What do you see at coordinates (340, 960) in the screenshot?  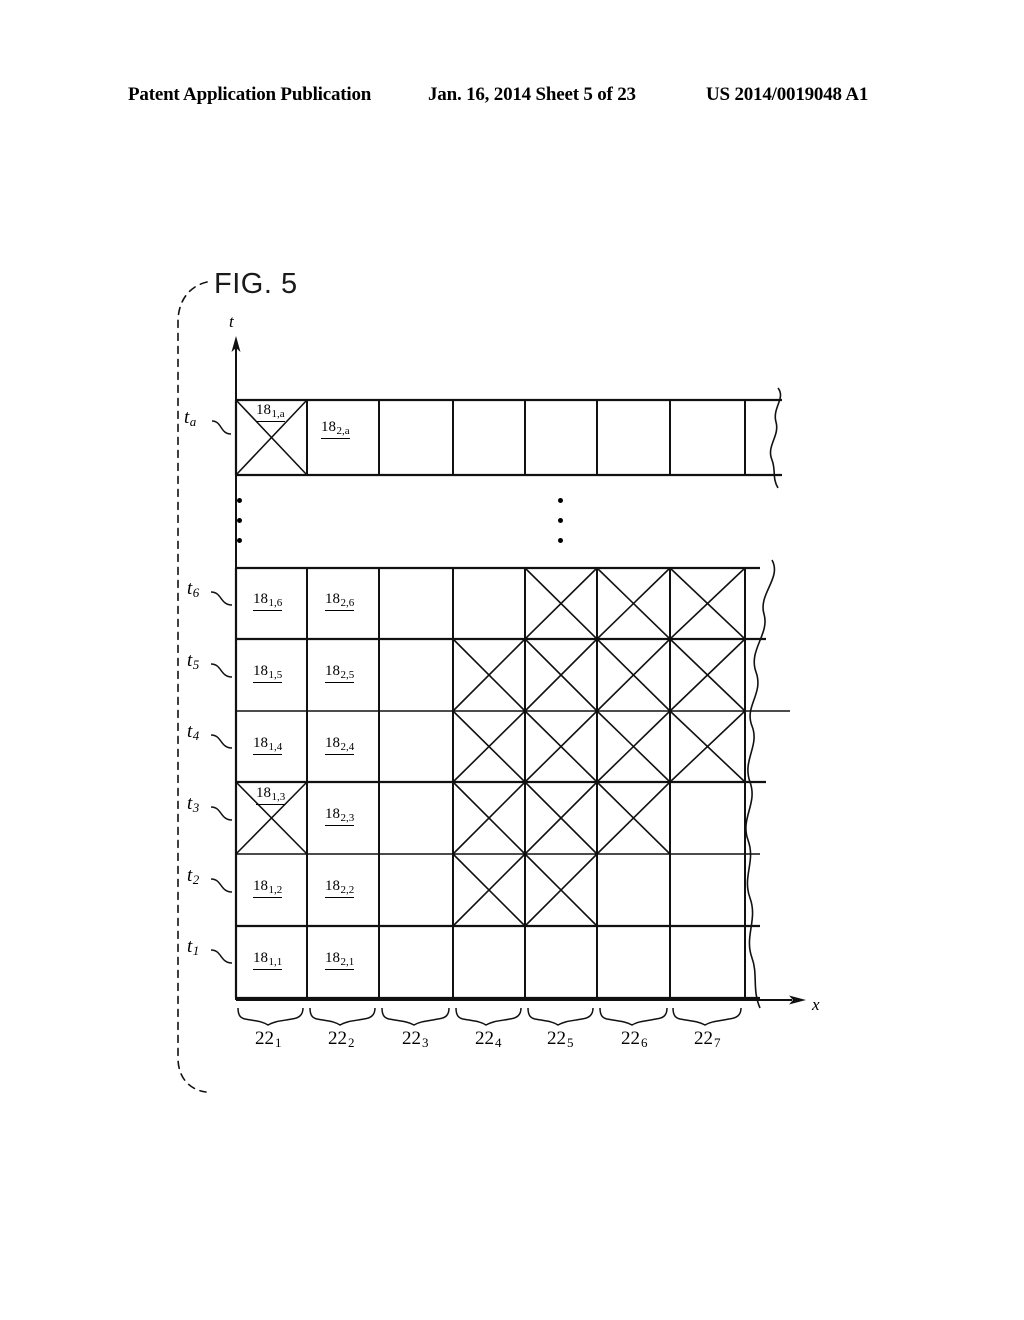 I see `cell-label-18-21: 182,1` at bounding box center [340, 960].